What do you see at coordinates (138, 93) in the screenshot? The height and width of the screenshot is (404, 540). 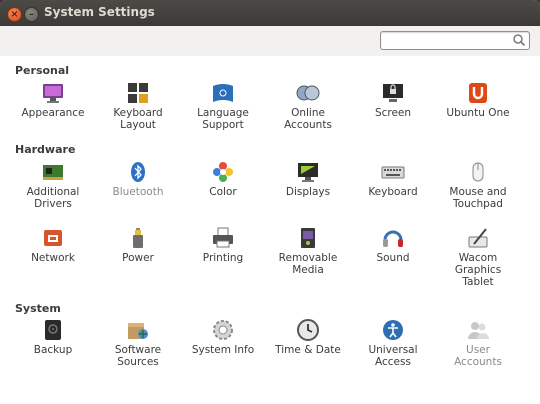 I see `keyboard-layout-icon` at bounding box center [138, 93].